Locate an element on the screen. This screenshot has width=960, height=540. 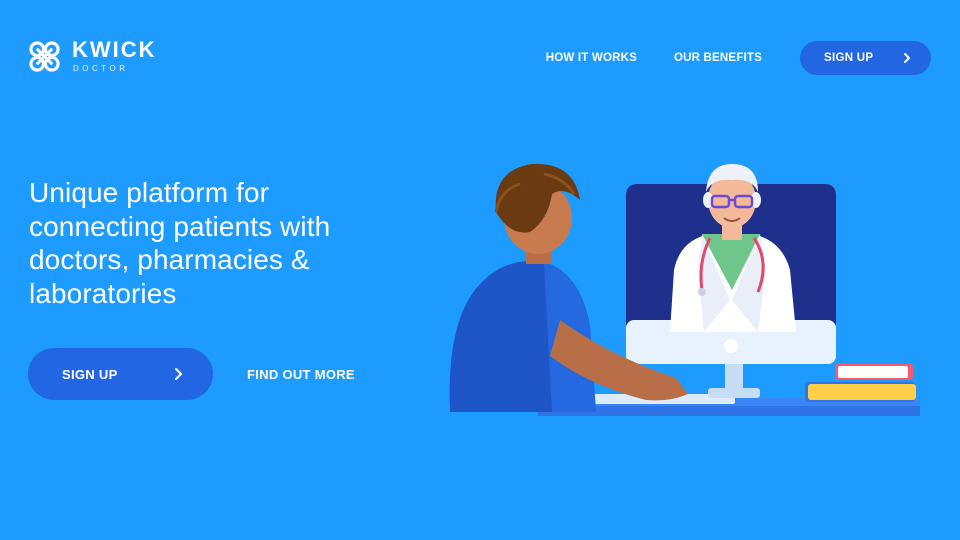
nav-our-benefits: OUR BENEFITS is located at coordinates (718, 58).